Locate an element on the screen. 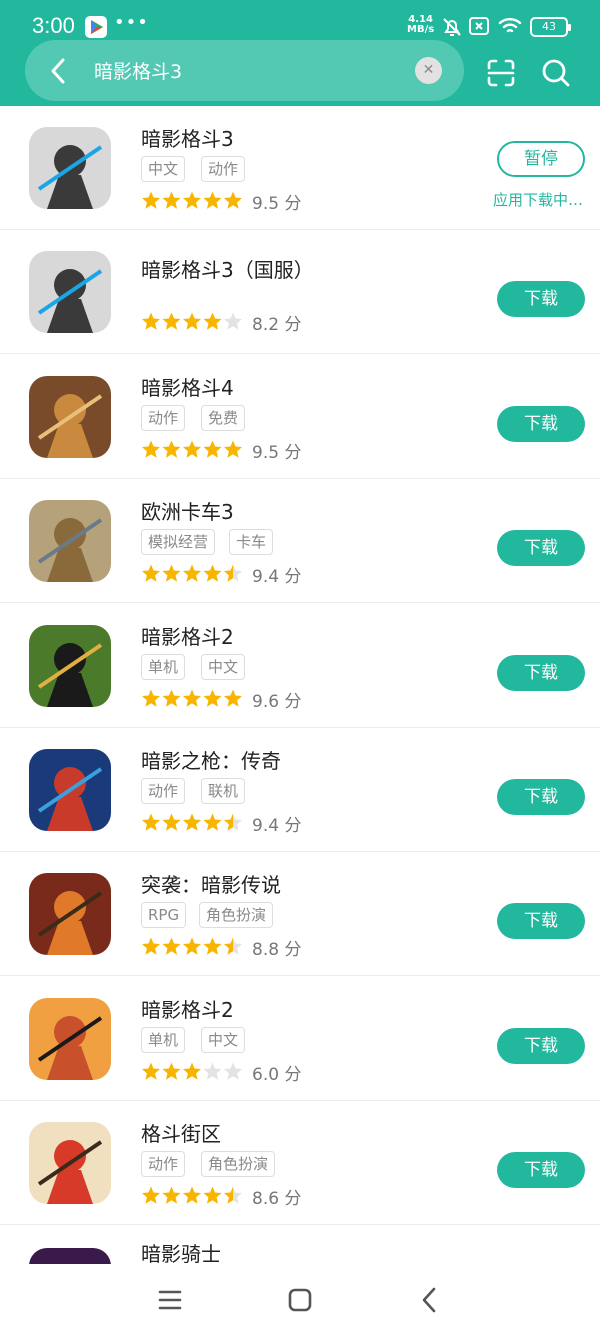  back-icon is located at coordinates (430, 1300).